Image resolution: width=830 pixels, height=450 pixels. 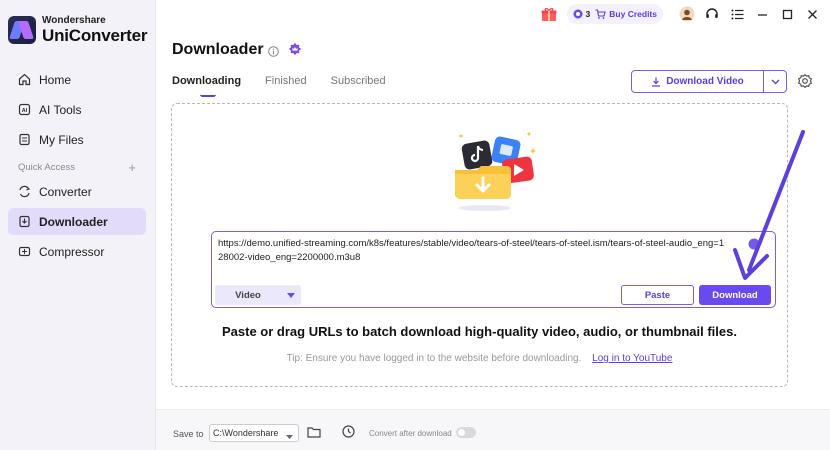 I want to click on ai-tools-icon: AI, so click(x=24, y=110).